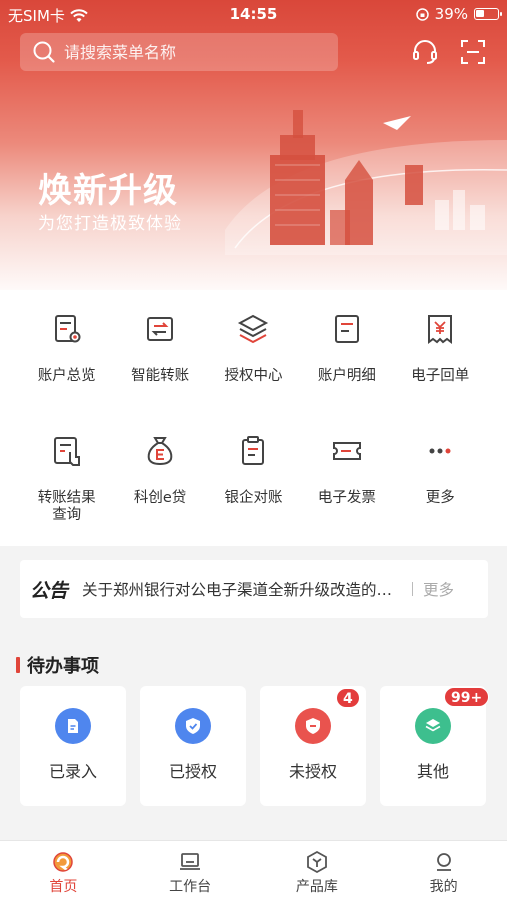  What do you see at coordinates (253, 498) in the screenshot?
I see `menu-item-label: 银企对账` at bounding box center [253, 498].